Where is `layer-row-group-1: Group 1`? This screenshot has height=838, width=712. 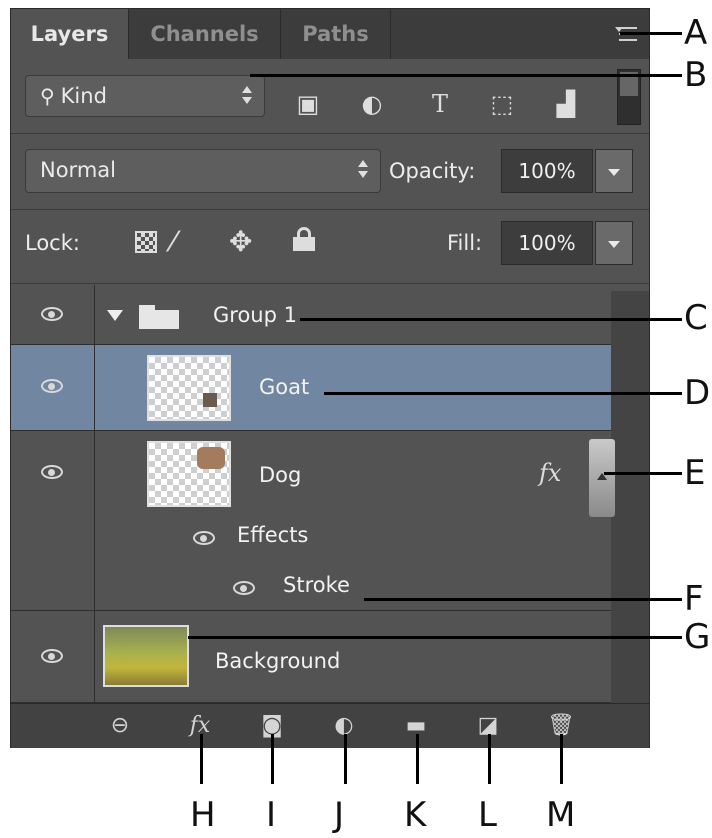
layer-row-group-1: Group 1 is located at coordinates (311, 315).